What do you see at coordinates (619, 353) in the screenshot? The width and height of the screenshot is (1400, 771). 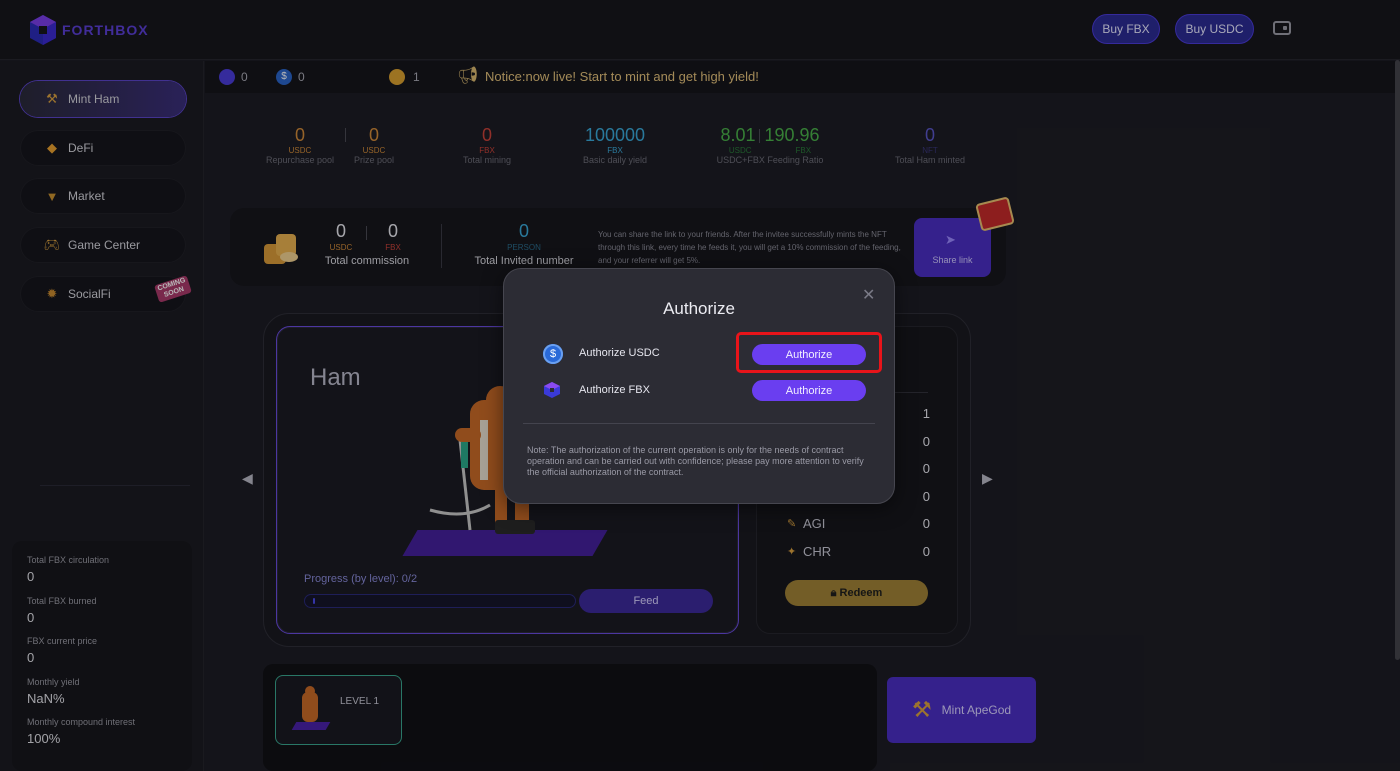 I see `authorize-usdc-label: Authorize USDC` at bounding box center [619, 353].